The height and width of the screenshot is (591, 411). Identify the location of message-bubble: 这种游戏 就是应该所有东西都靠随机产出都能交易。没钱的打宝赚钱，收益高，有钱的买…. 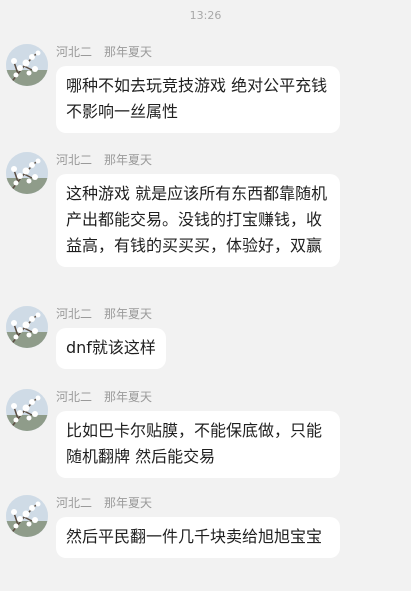
(198, 220).